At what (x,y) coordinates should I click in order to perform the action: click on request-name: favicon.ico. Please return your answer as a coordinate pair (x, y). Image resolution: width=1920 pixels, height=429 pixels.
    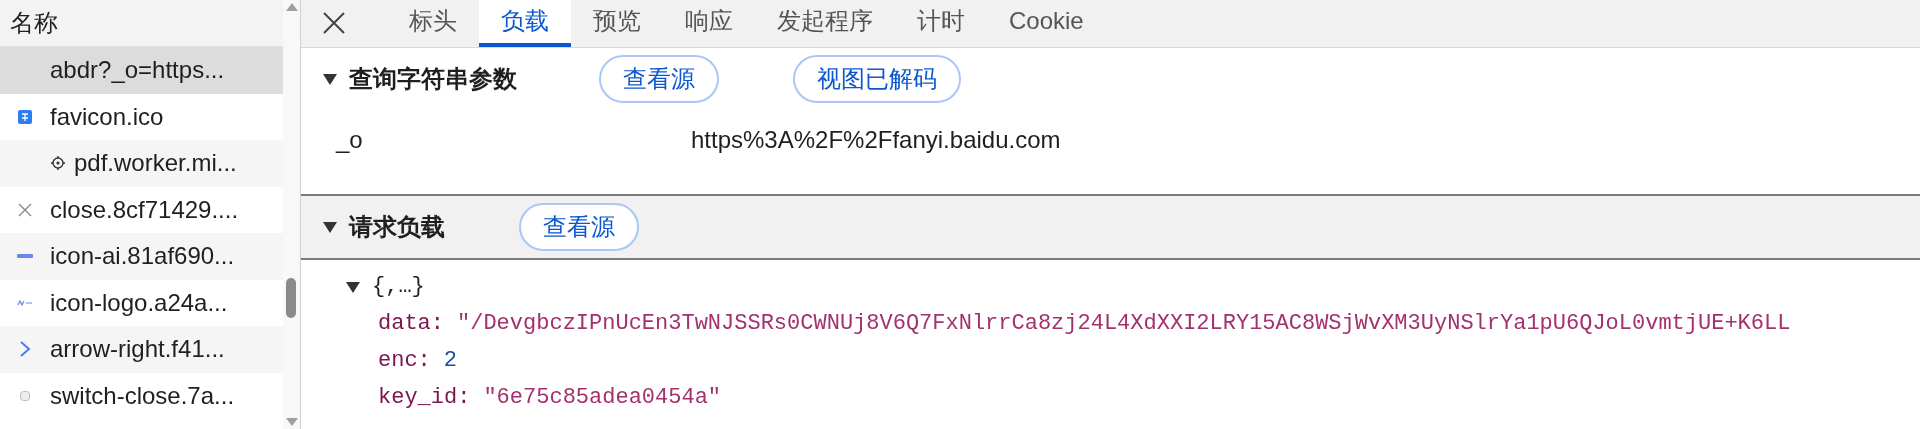
    Looking at the image, I should click on (107, 116).